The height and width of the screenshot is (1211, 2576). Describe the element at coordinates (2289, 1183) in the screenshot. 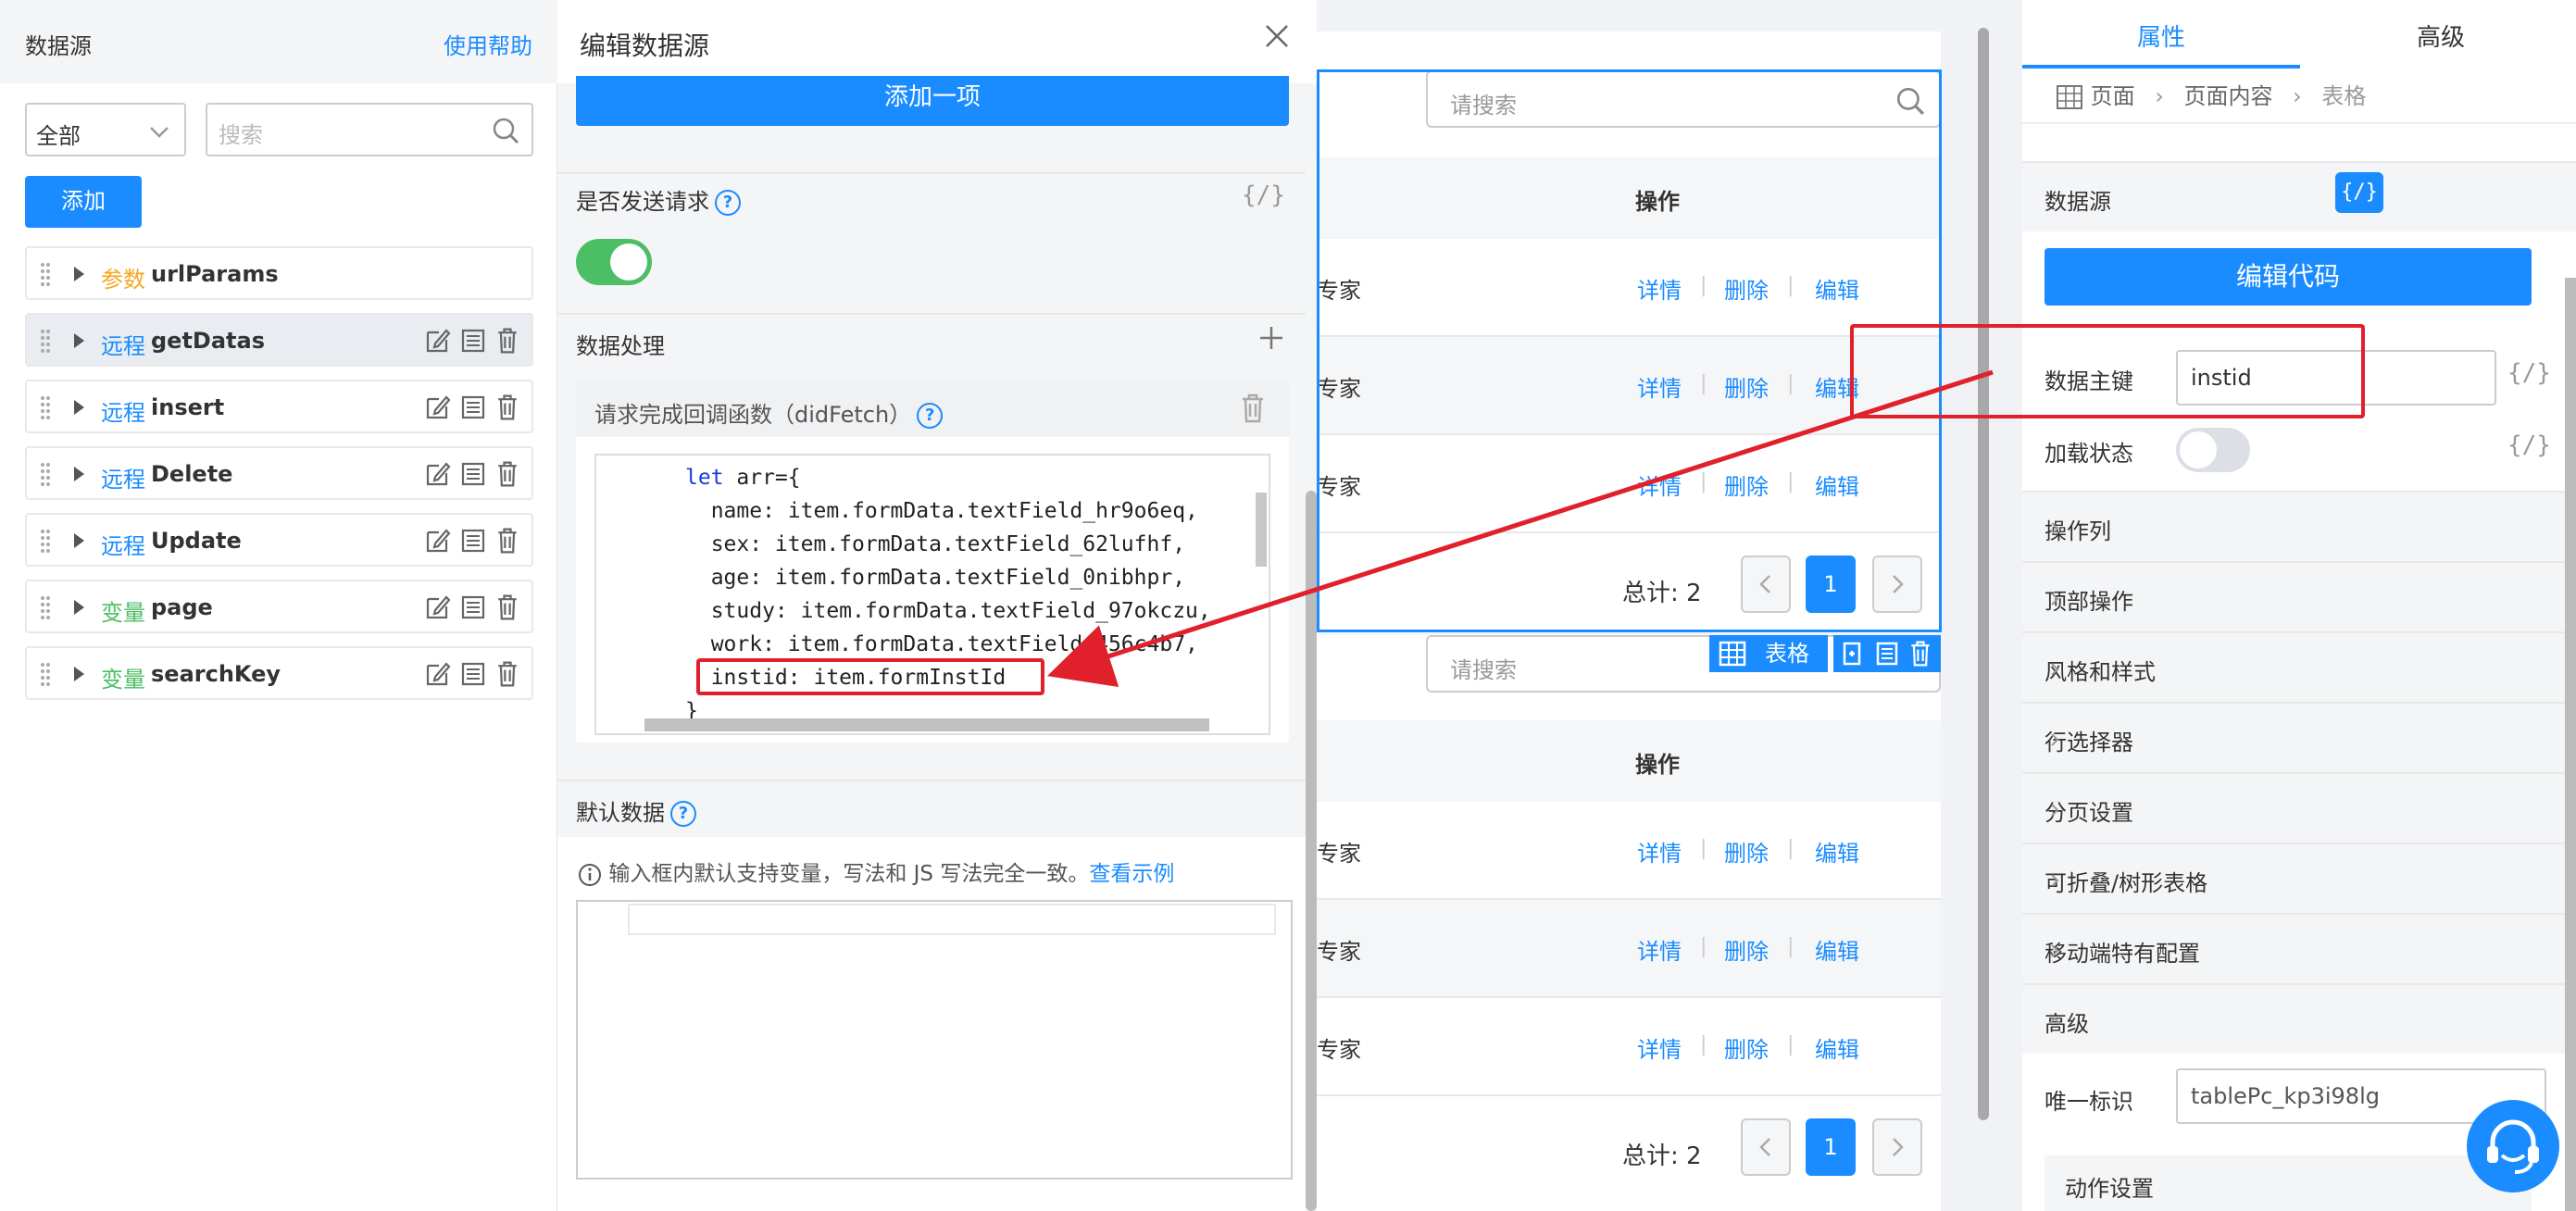

I see `action-settings-header: 动作设置` at that location.